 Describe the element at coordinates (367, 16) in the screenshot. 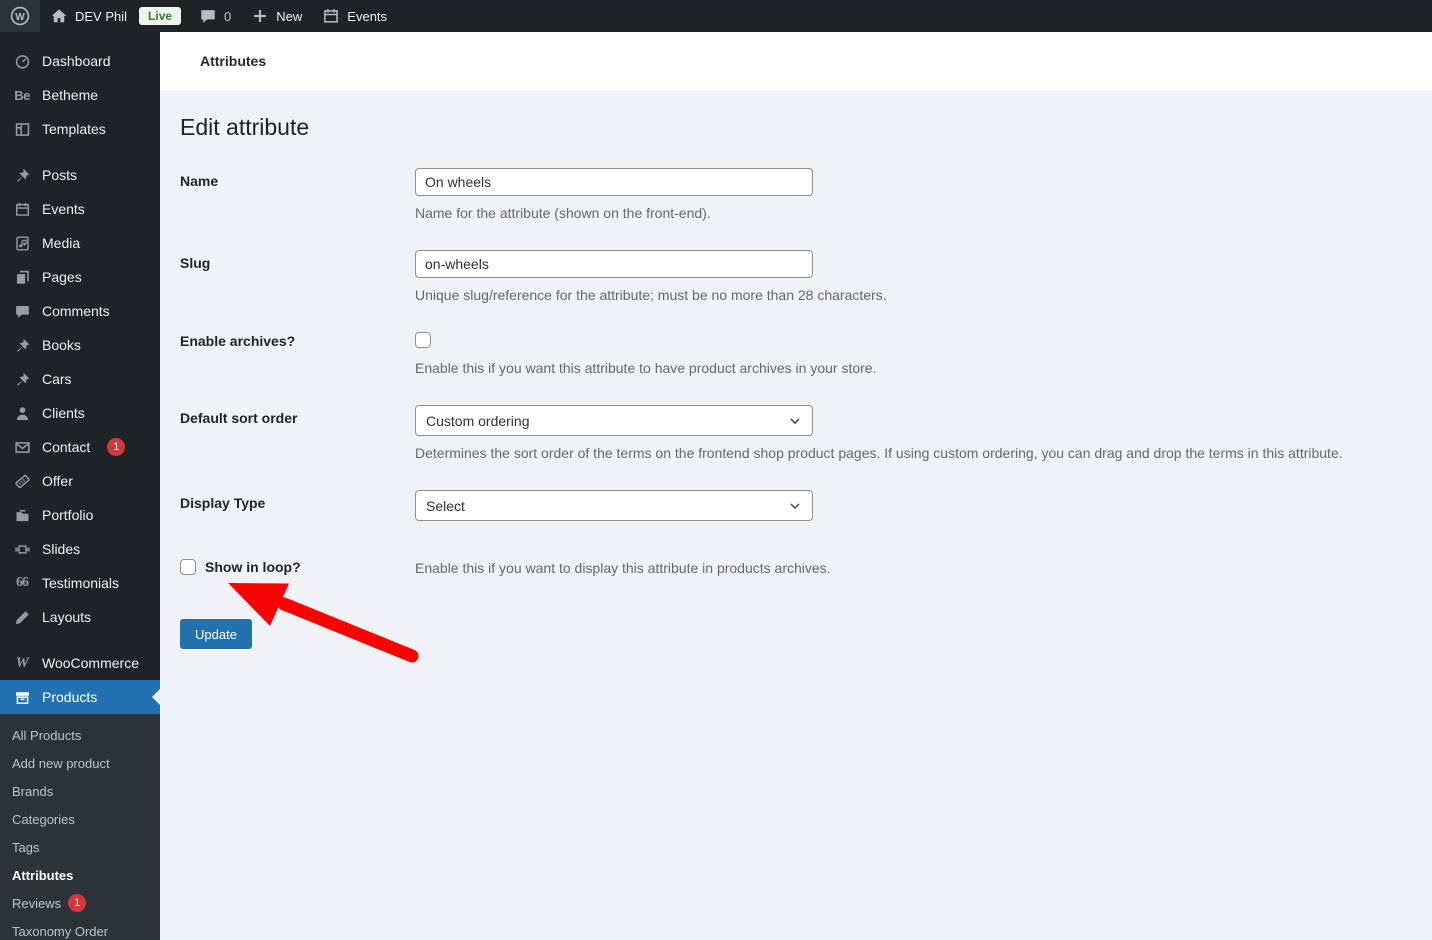

I see `events-label: Events` at that location.